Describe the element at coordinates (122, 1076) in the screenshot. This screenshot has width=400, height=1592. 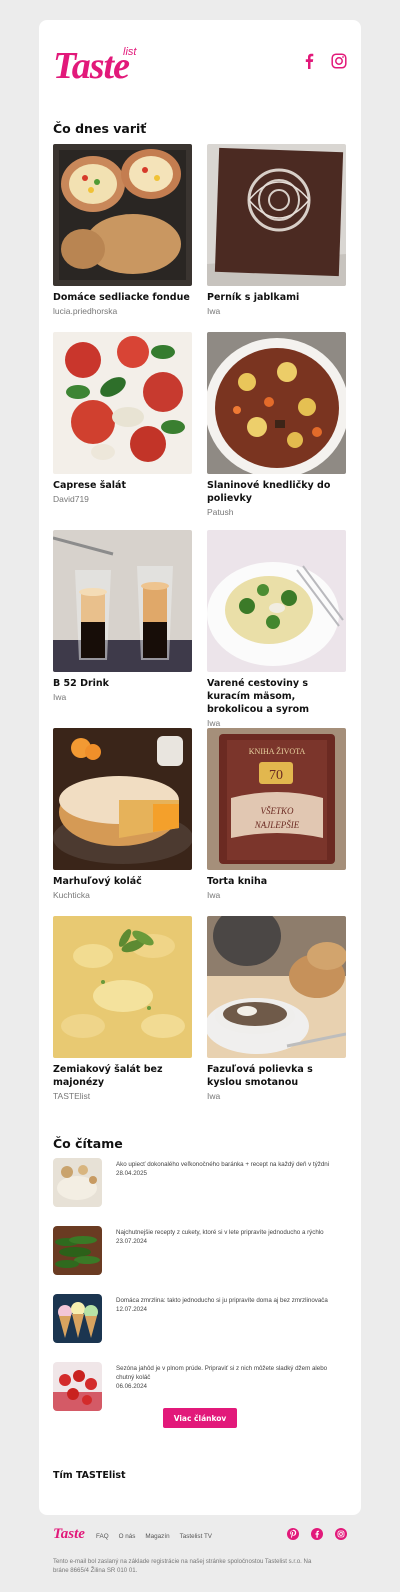
I see `recipe-title: Zemiakový šalát bez majonézy` at that location.